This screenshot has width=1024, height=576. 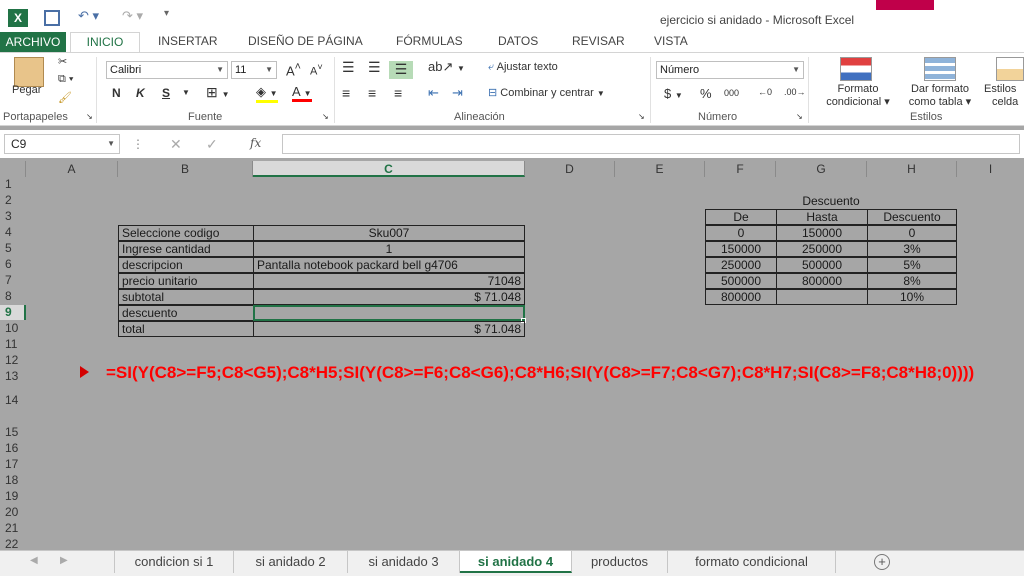 I want to click on font-color-icon: A ▼, so click(x=302, y=93).